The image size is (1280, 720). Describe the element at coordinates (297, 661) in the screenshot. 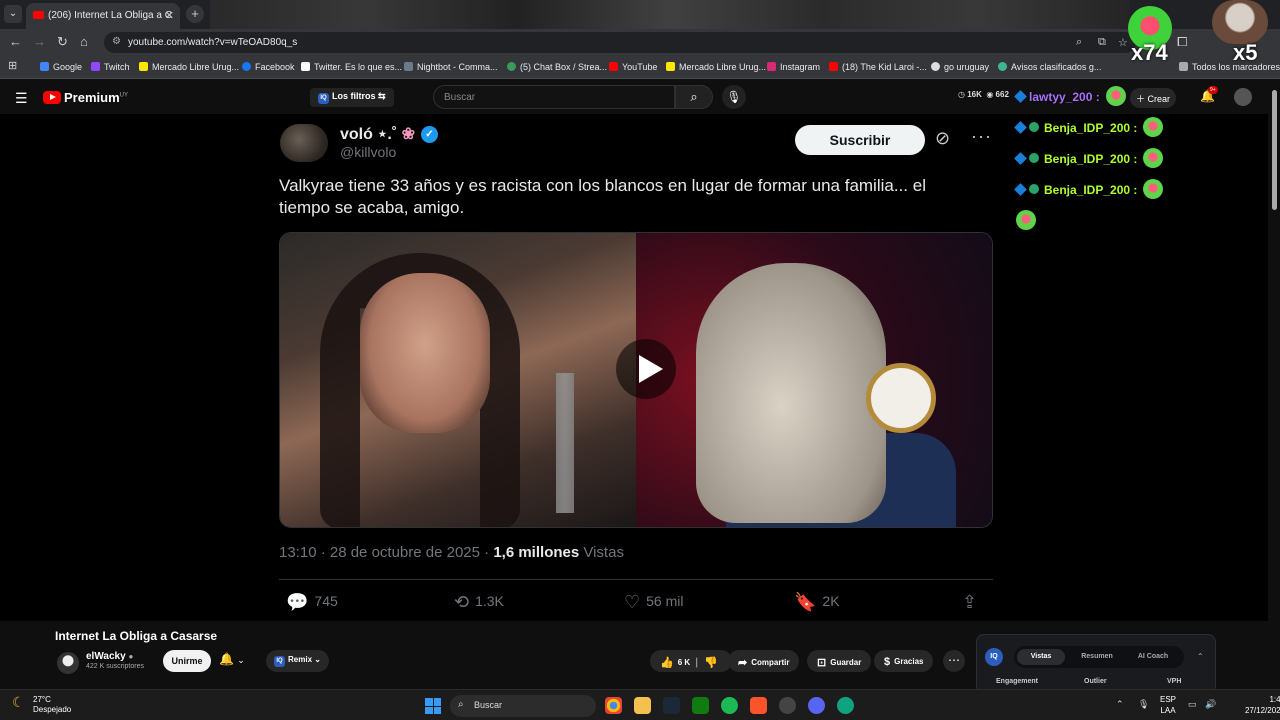

I see `remix-button: IQ Remix ⌄` at that location.